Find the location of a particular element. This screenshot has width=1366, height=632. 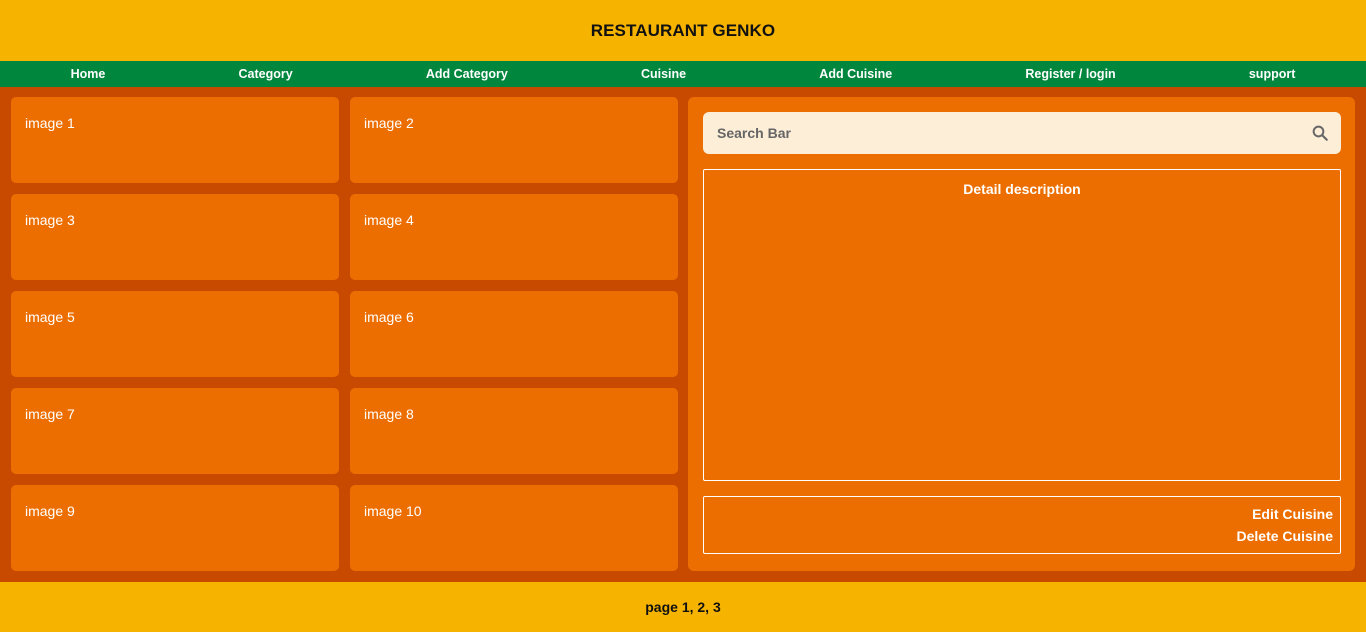

cuisine-card-label: image 1 is located at coordinates (50, 123).